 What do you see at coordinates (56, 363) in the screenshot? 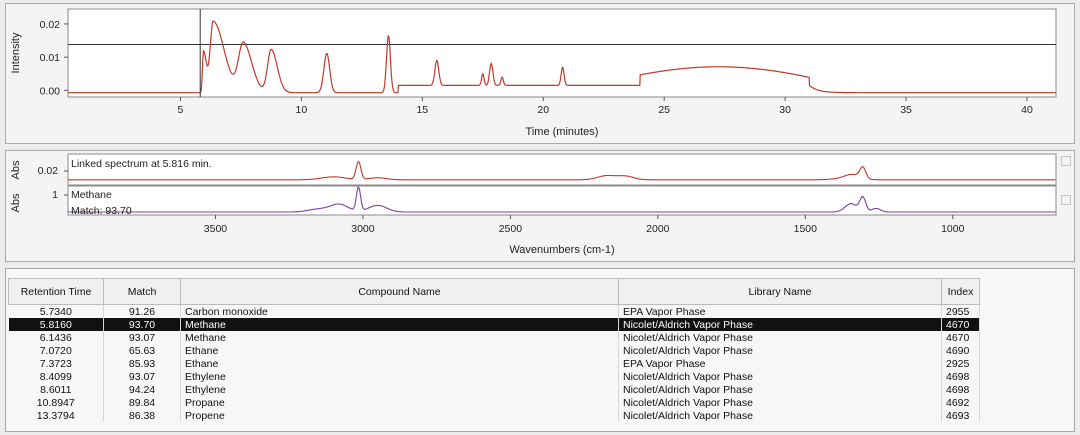
I see `retention-time-cell: 7.3723` at bounding box center [56, 363].